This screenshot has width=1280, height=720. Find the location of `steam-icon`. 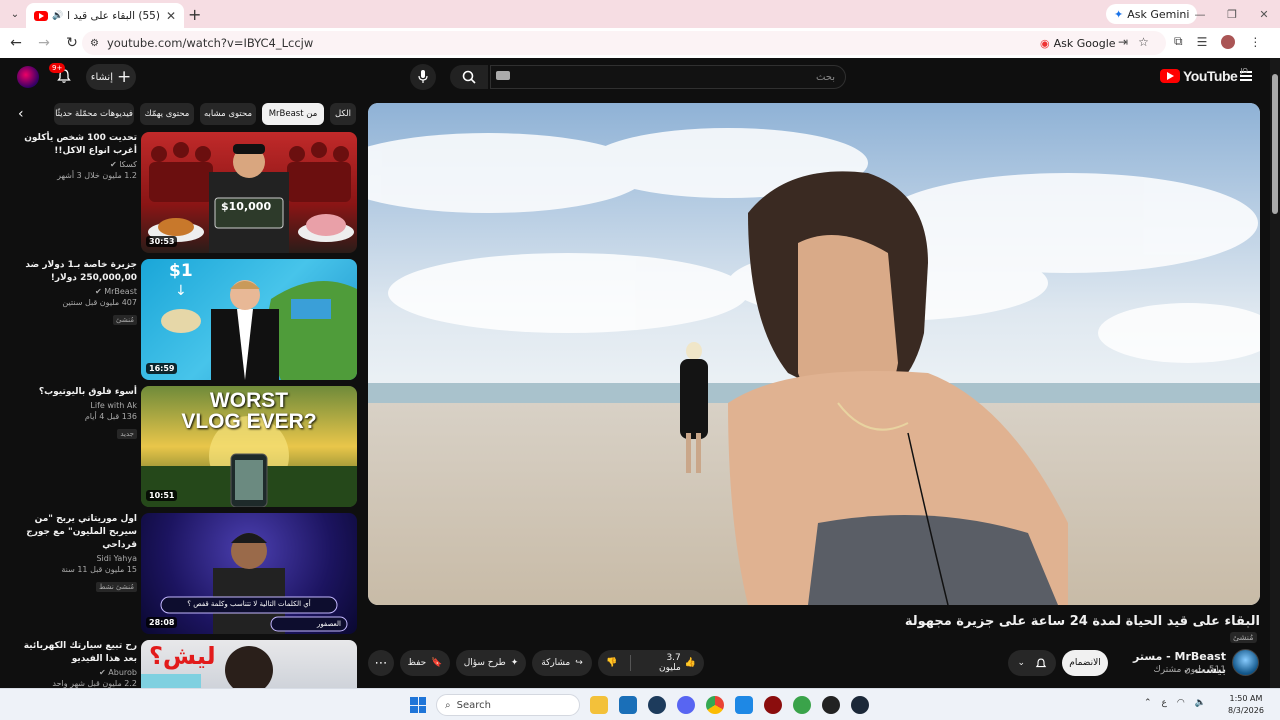

steam-icon is located at coordinates (860, 705).